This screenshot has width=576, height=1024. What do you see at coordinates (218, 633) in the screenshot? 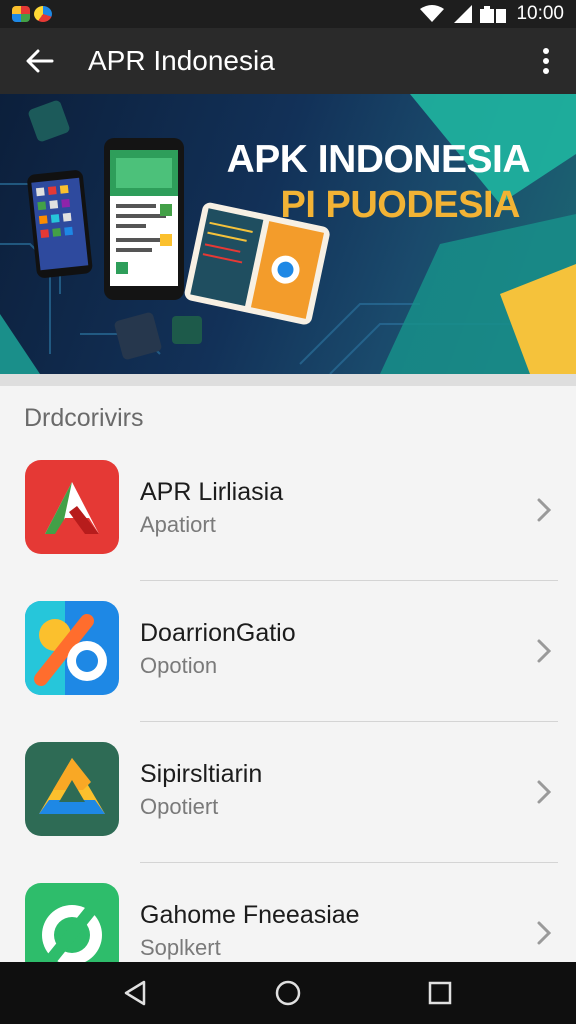
I see `item-title: DoarrionGatio` at bounding box center [218, 633].